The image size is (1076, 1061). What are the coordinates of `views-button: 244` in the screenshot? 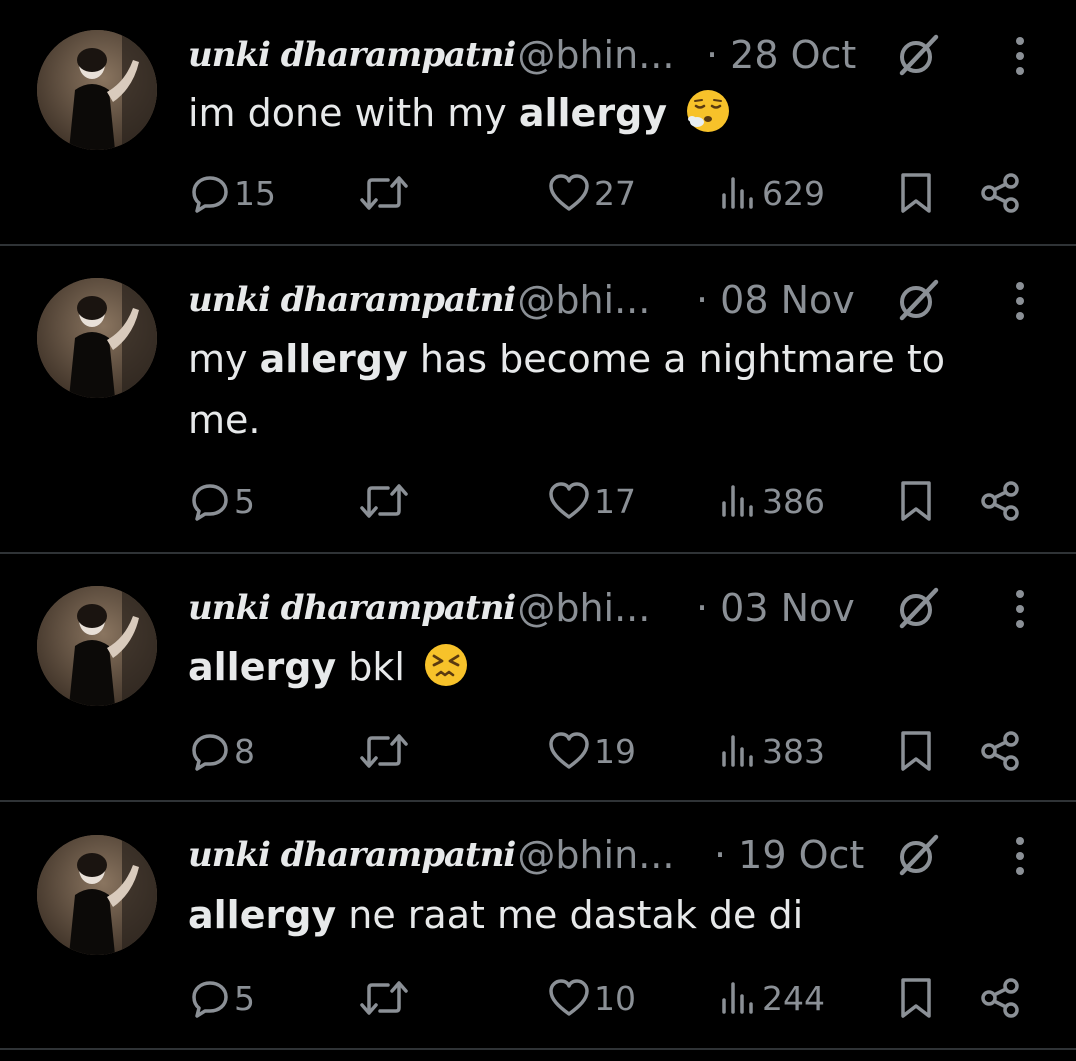 It's located at (771, 998).